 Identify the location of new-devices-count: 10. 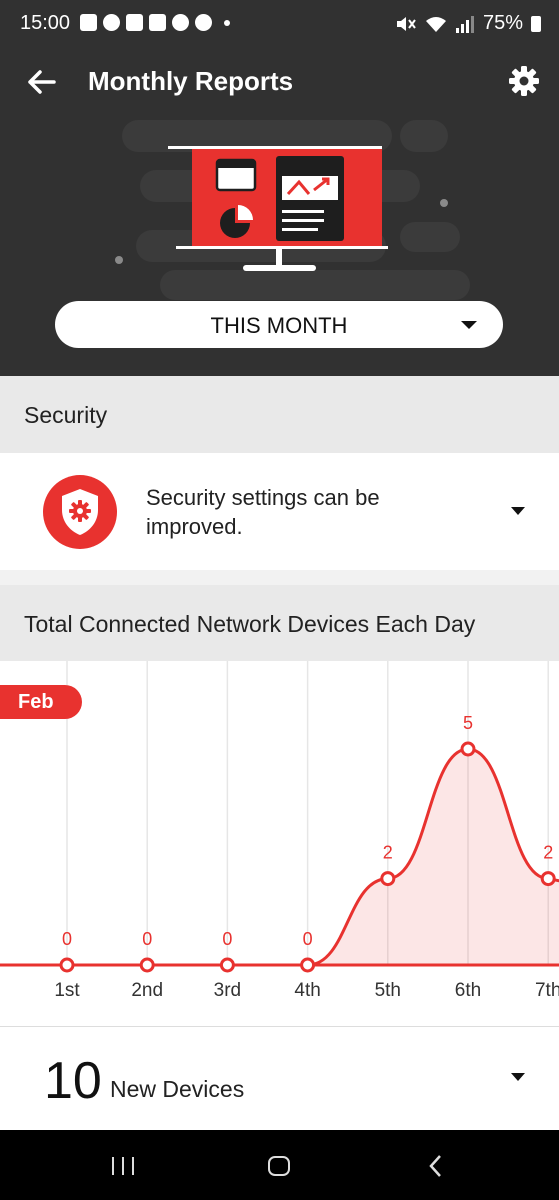
(73, 1081).